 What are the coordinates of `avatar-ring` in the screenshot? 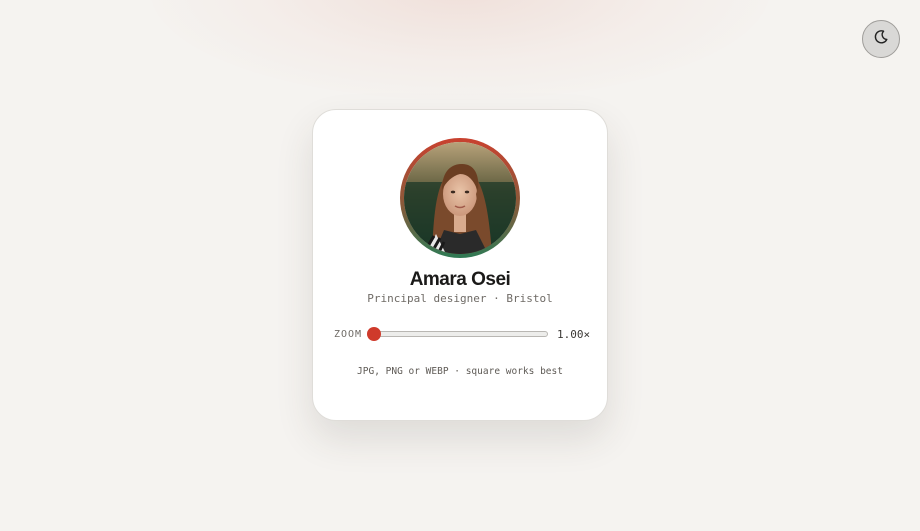 It's located at (460, 198).